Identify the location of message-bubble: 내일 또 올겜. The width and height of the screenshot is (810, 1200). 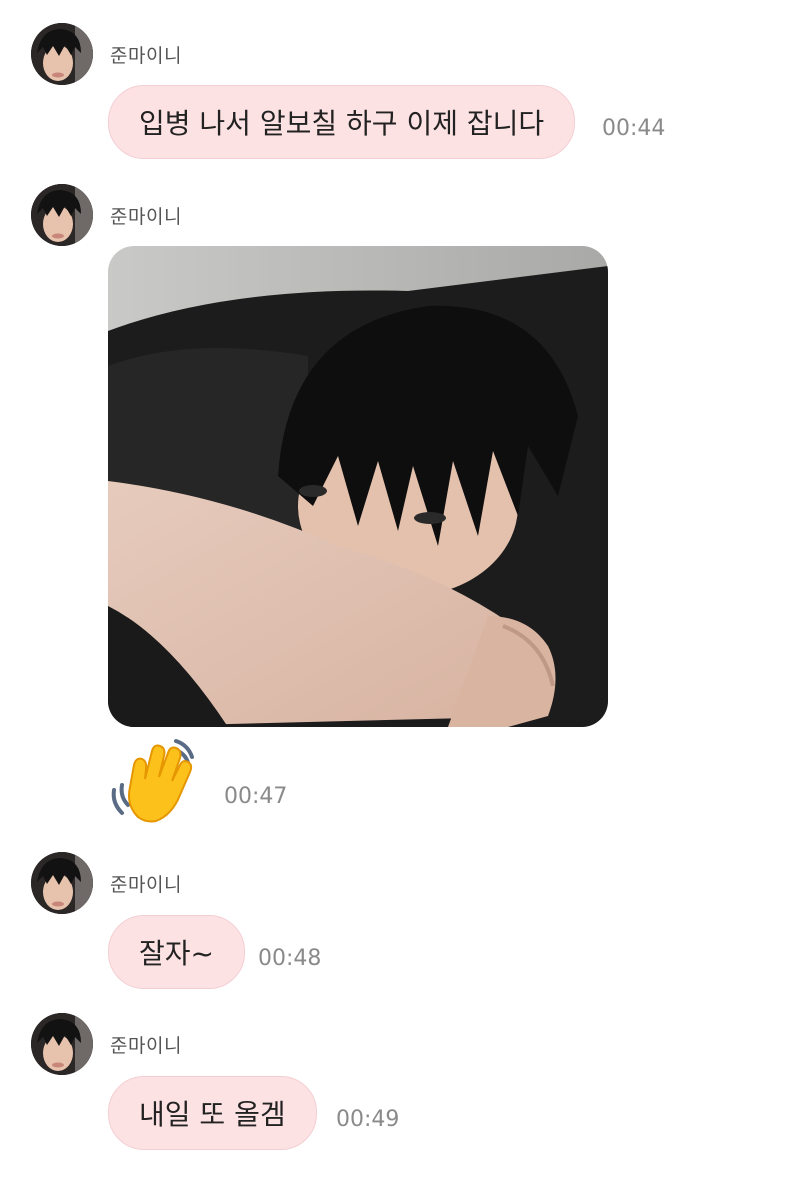
(212, 1113).